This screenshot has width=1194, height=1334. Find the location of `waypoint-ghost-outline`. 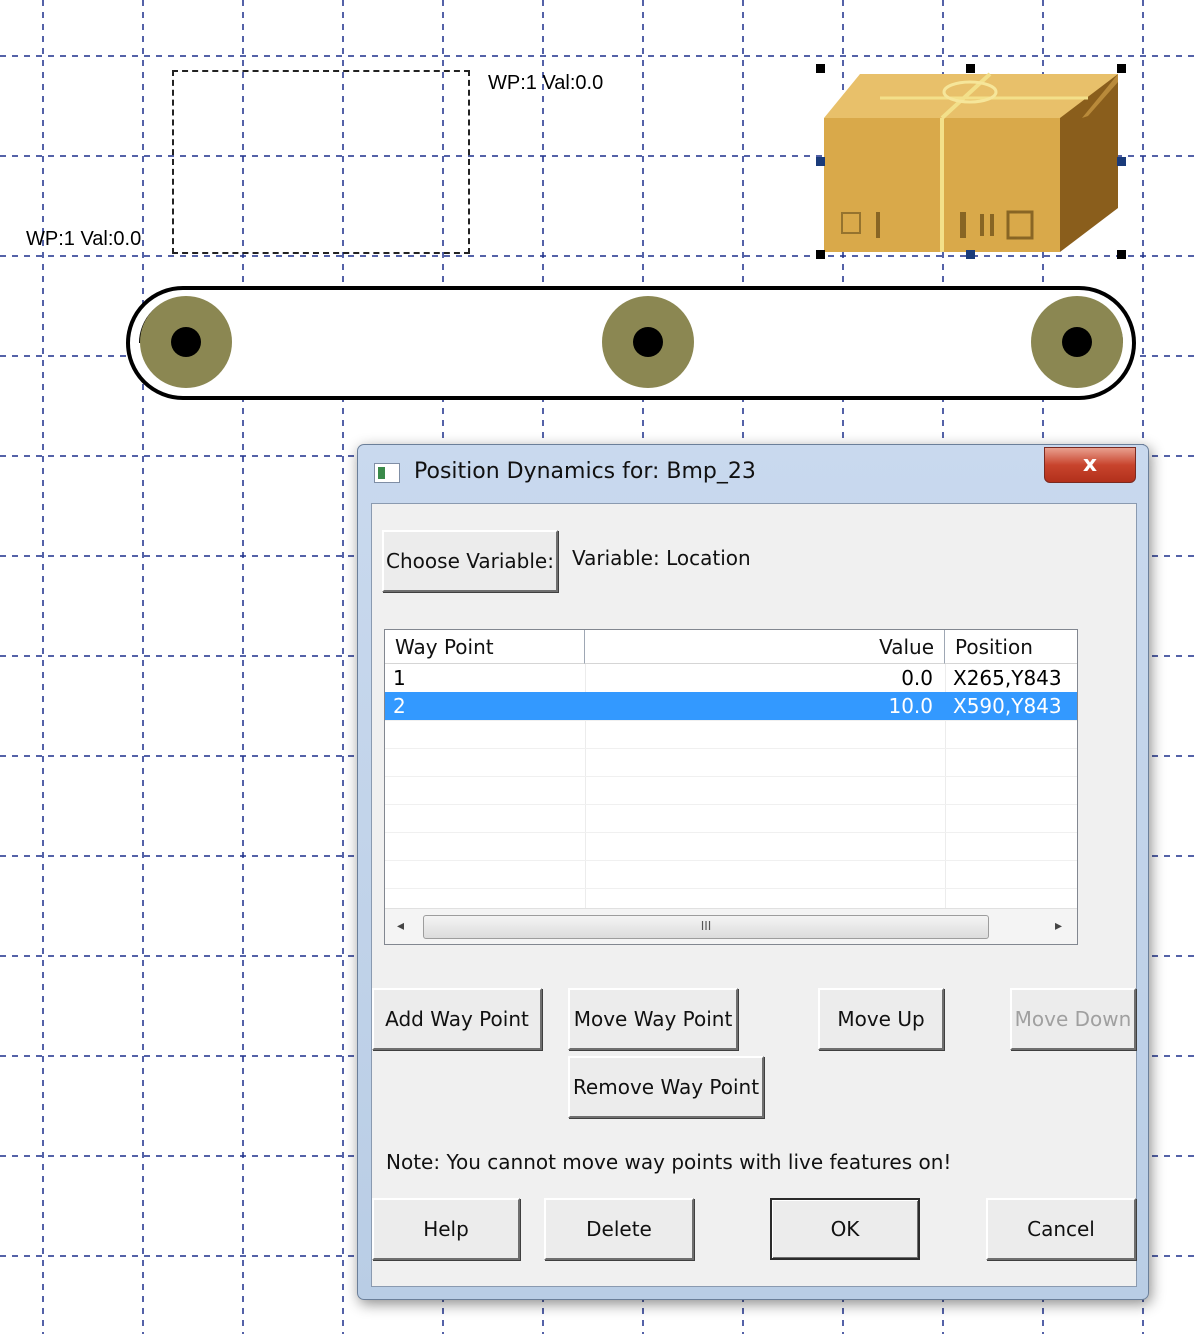

waypoint-ghost-outline is located at coordinates (321, 162).